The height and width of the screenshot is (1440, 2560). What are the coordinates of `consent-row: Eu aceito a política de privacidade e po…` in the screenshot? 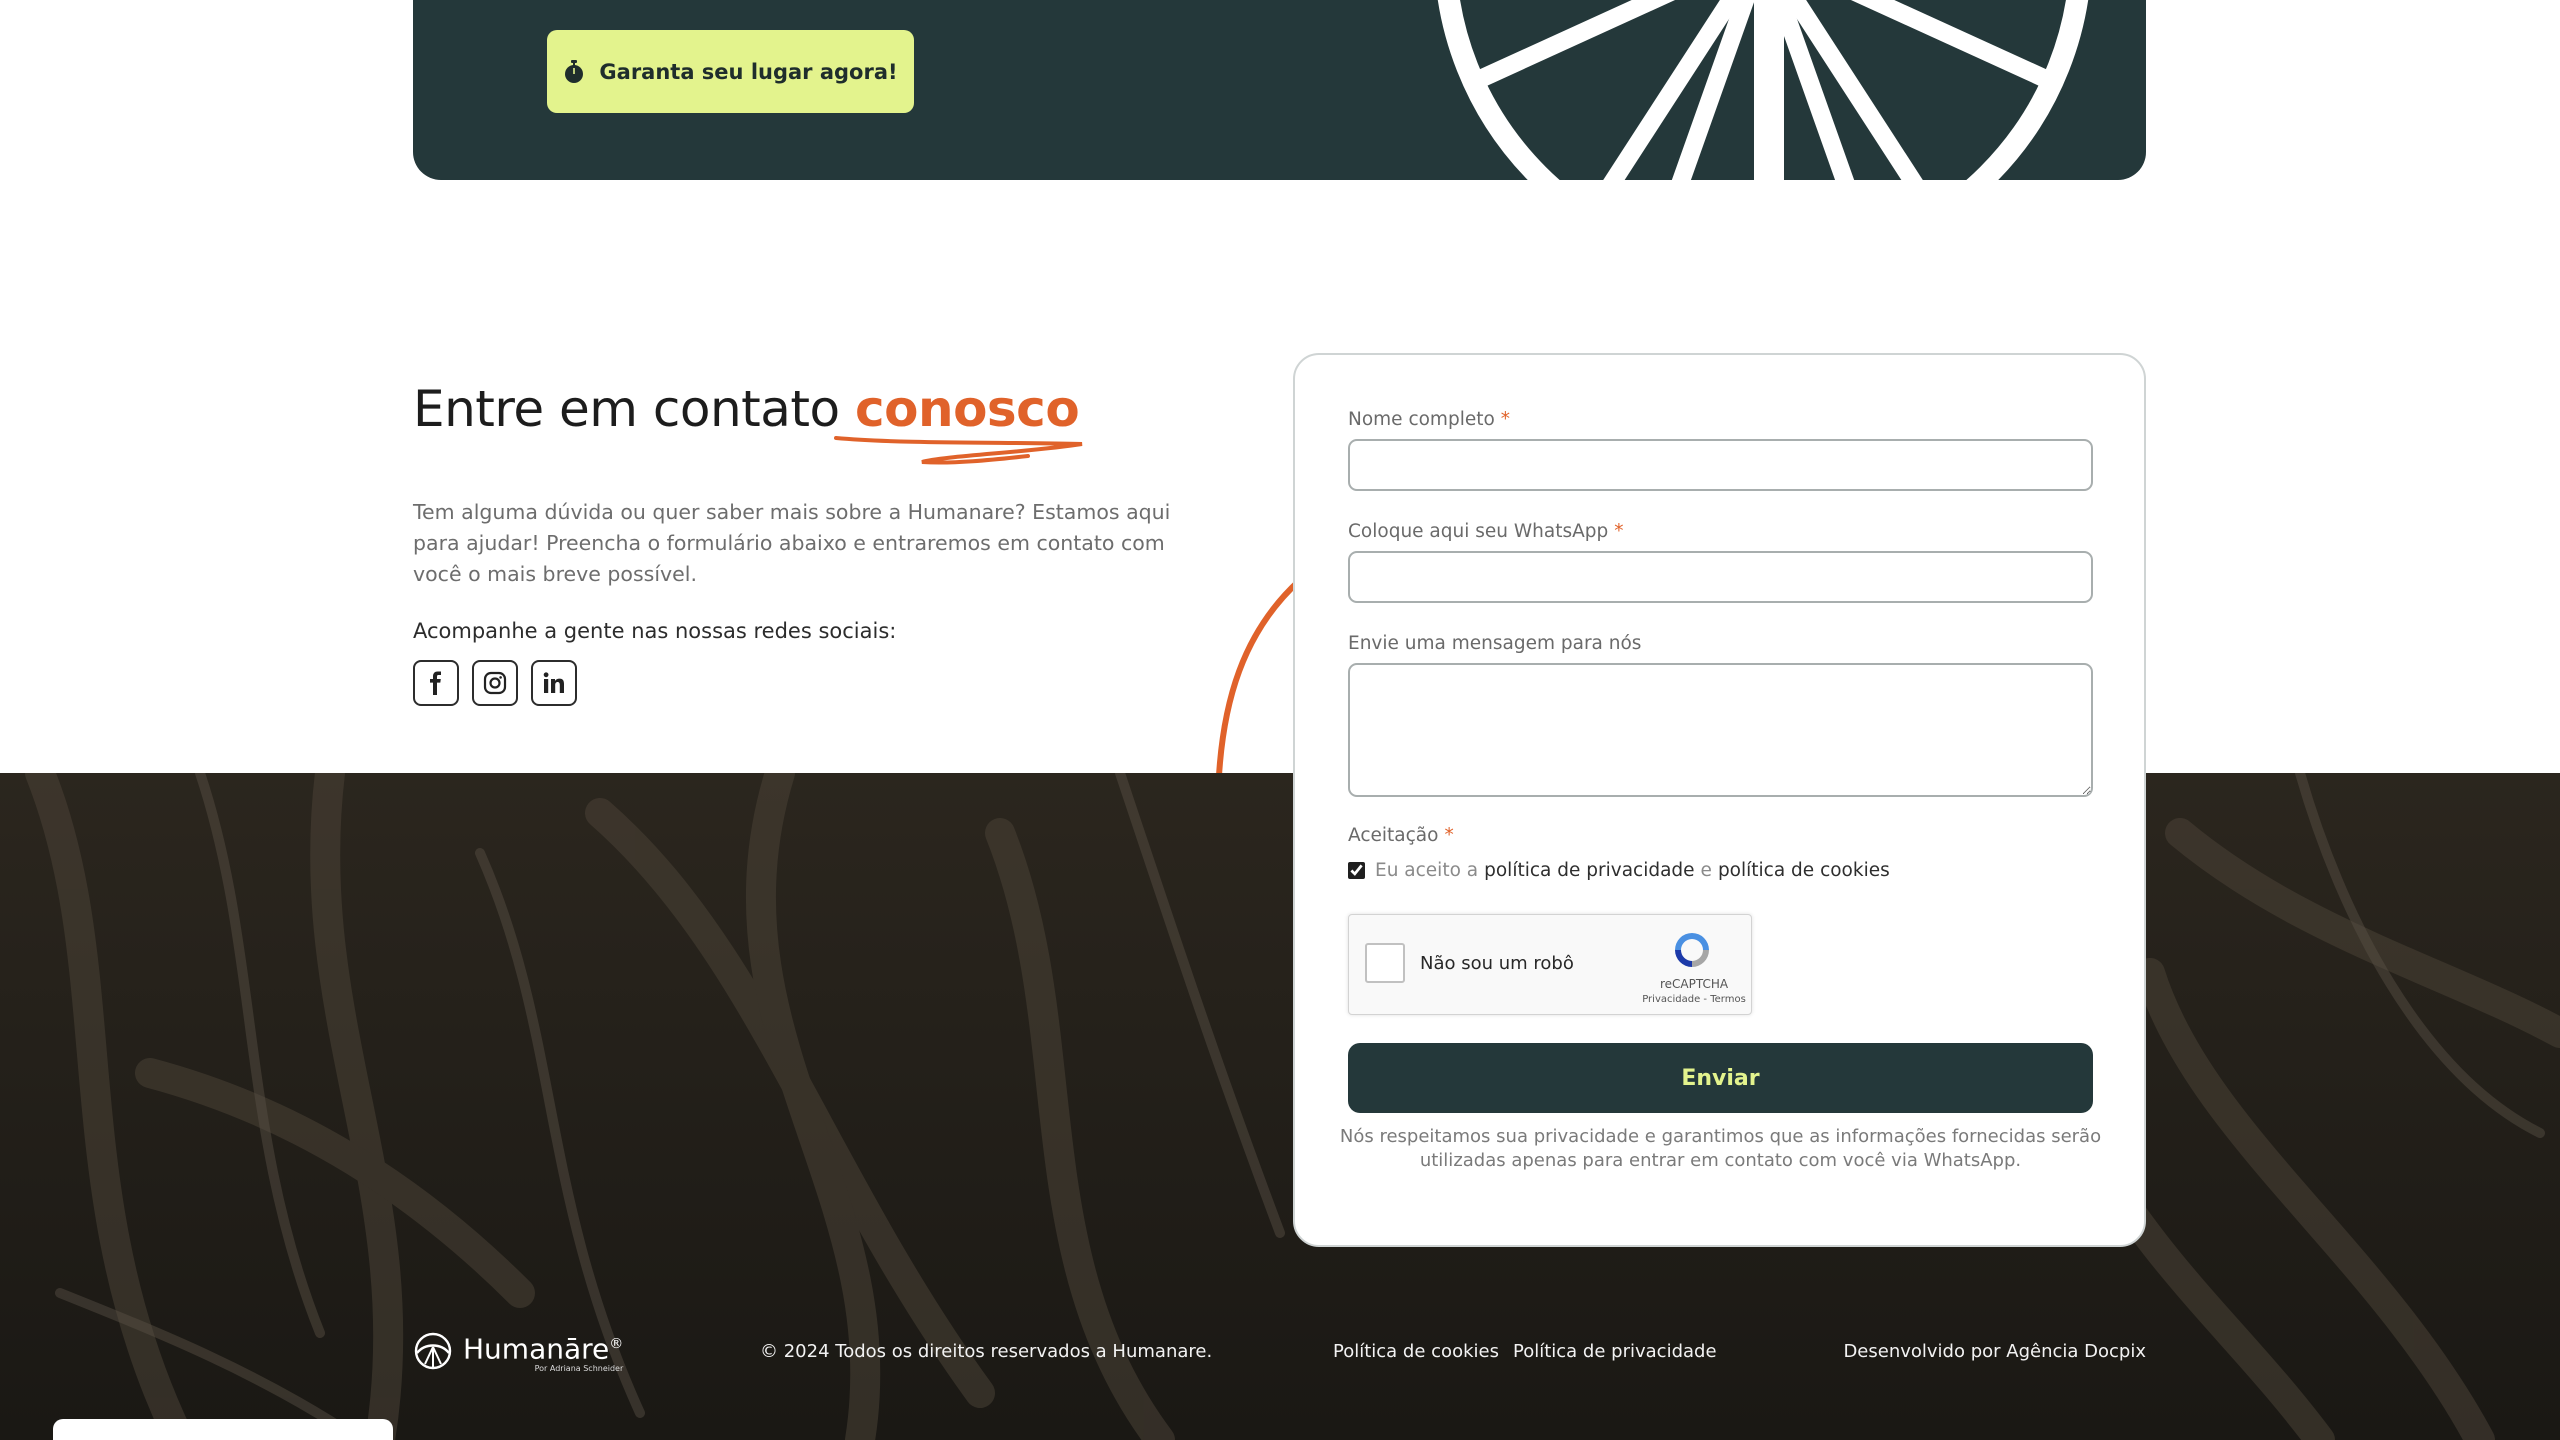 It's located at (1619, 870).